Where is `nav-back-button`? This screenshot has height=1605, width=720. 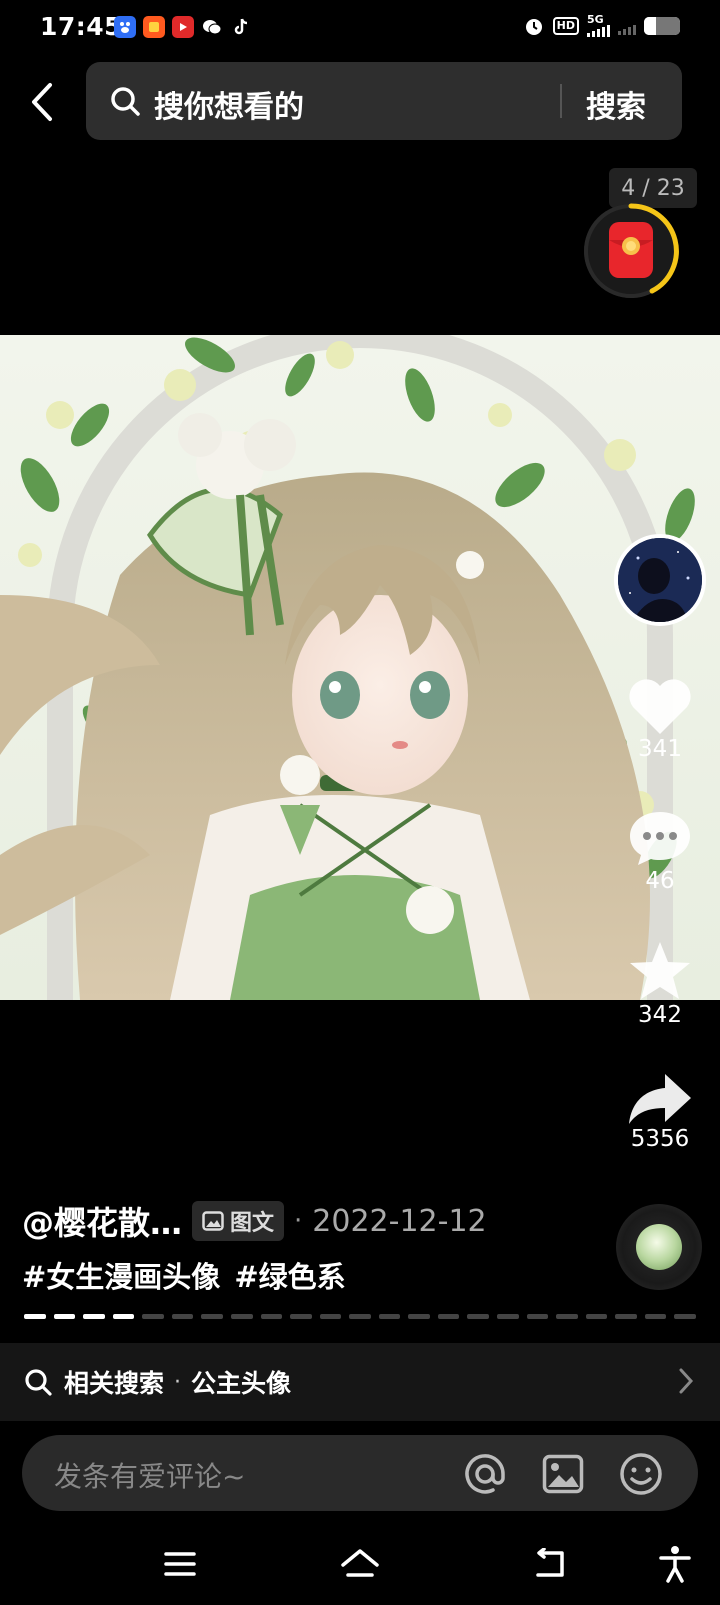 nav-back-button is located at coordinates (550, 1564).